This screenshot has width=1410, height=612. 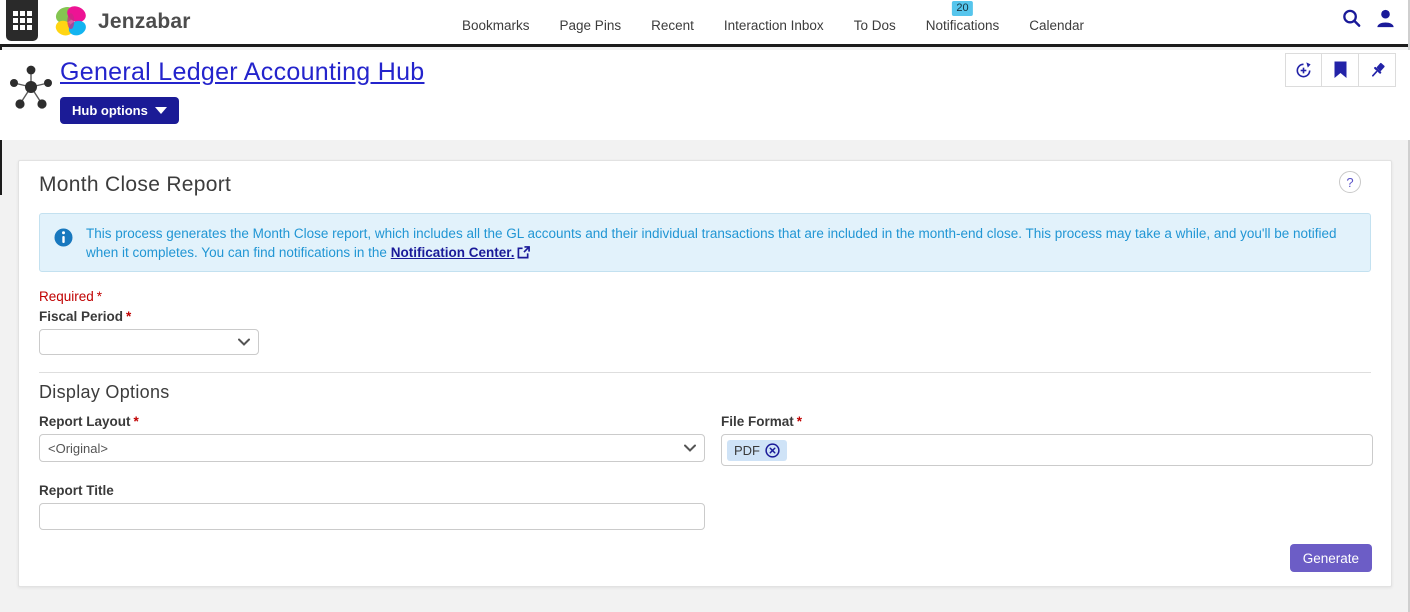 I want to click on pin-page-button, so click(x=1377, y=70).